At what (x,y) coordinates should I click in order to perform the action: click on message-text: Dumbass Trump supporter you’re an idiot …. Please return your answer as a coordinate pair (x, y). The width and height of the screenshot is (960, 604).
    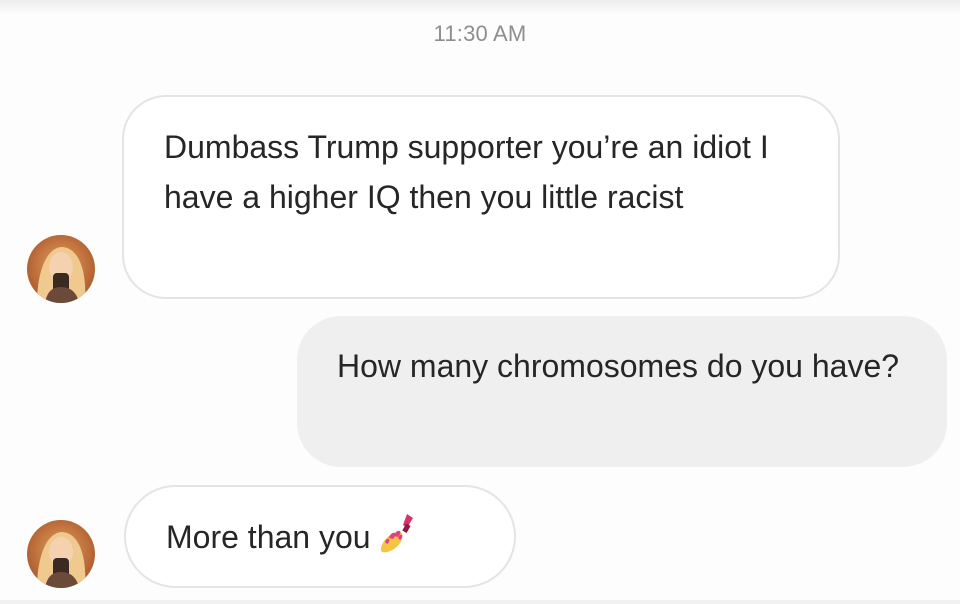
    Looking at the image, I should click on (466, 172).